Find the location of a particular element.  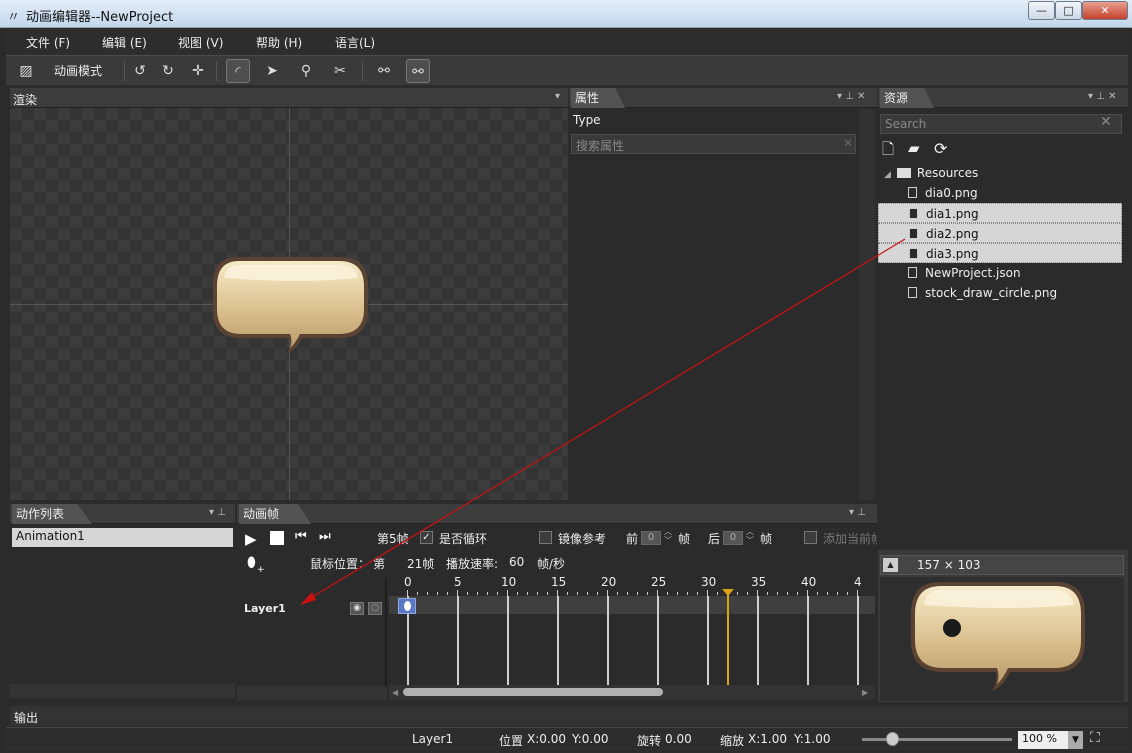

zoom-slider-handle is located at coordinates (892, 739).